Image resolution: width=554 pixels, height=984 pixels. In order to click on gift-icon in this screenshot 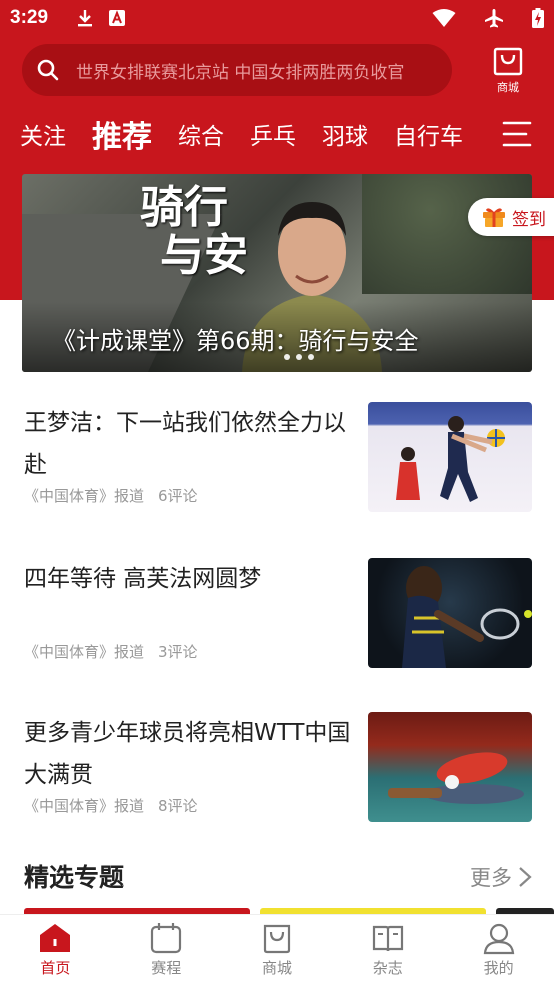, I will do `click(494, 217)`.